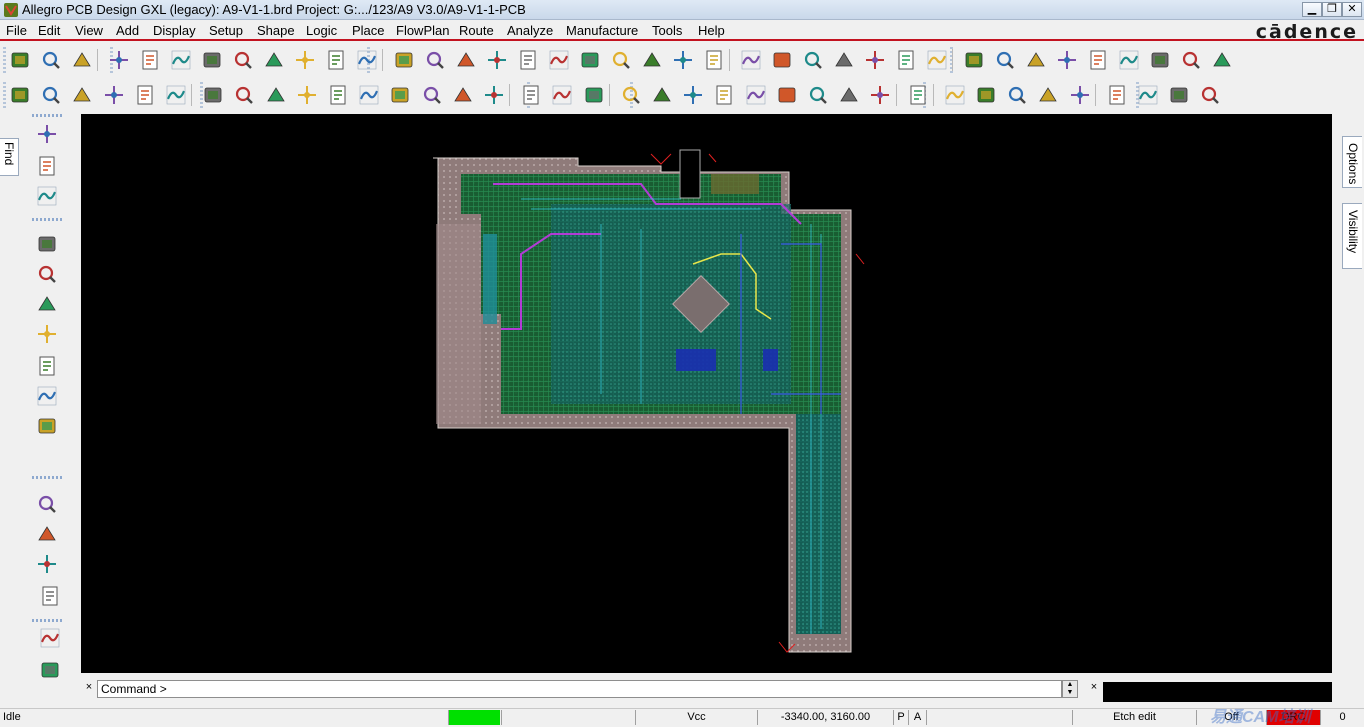 The image size is (1364, 727). Describe the element at coordinates (145, 95) in the screenshot. I see `select-comp-button` at that location.